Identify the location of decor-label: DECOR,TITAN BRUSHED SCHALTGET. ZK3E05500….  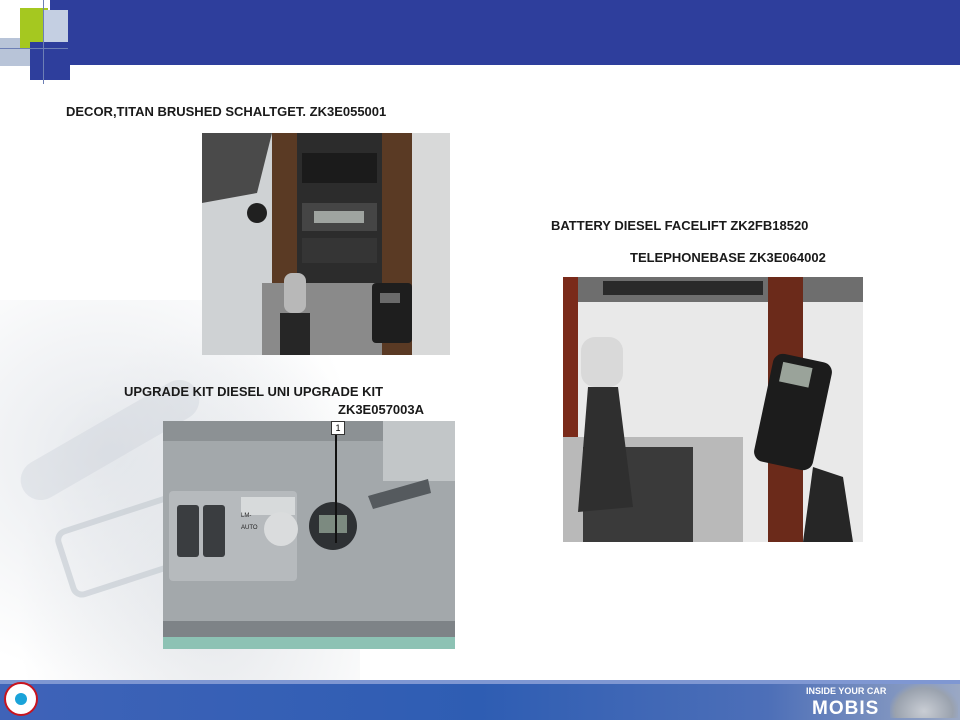
(226, 111).